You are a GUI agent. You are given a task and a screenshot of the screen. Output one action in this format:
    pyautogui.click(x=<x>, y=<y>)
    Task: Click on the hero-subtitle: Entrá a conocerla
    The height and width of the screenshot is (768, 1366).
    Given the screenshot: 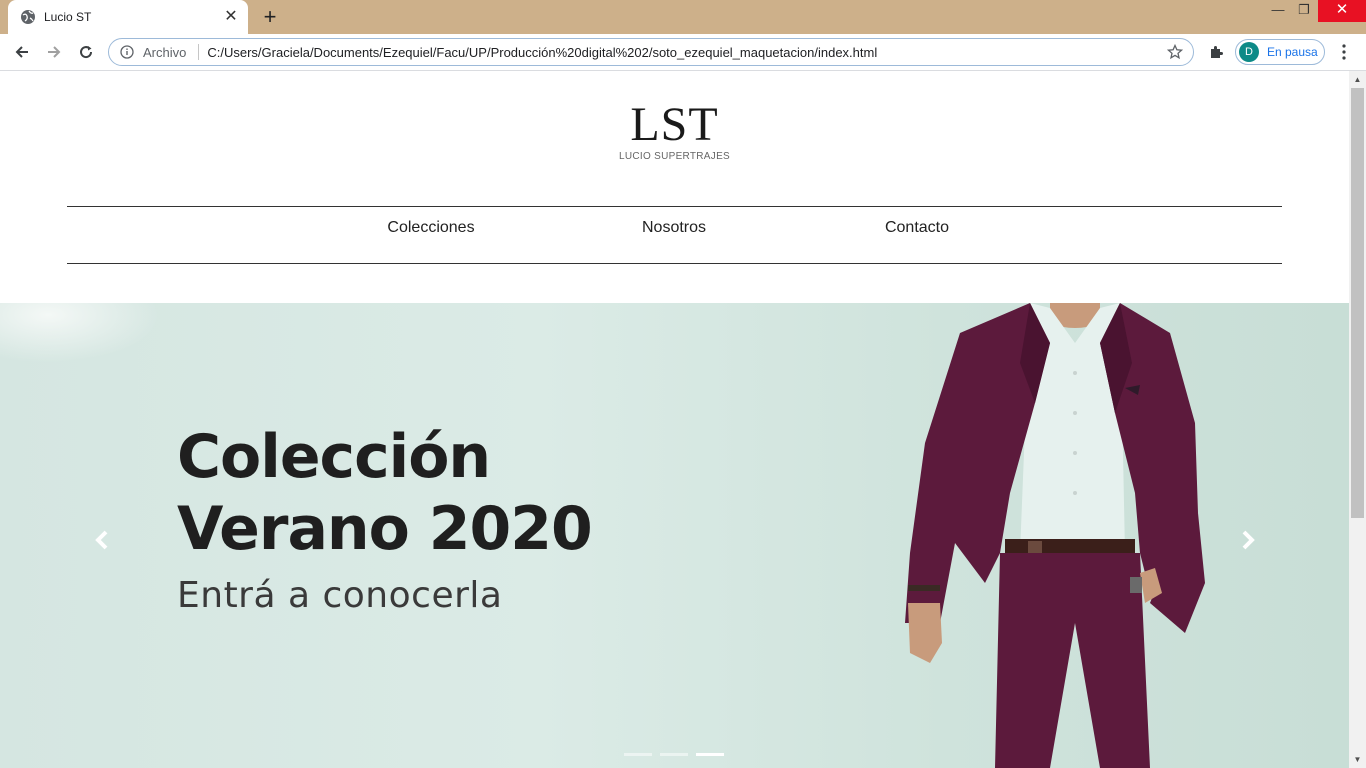 What is the action you would take?
    pyautogui.click(x=340, y=595)
    